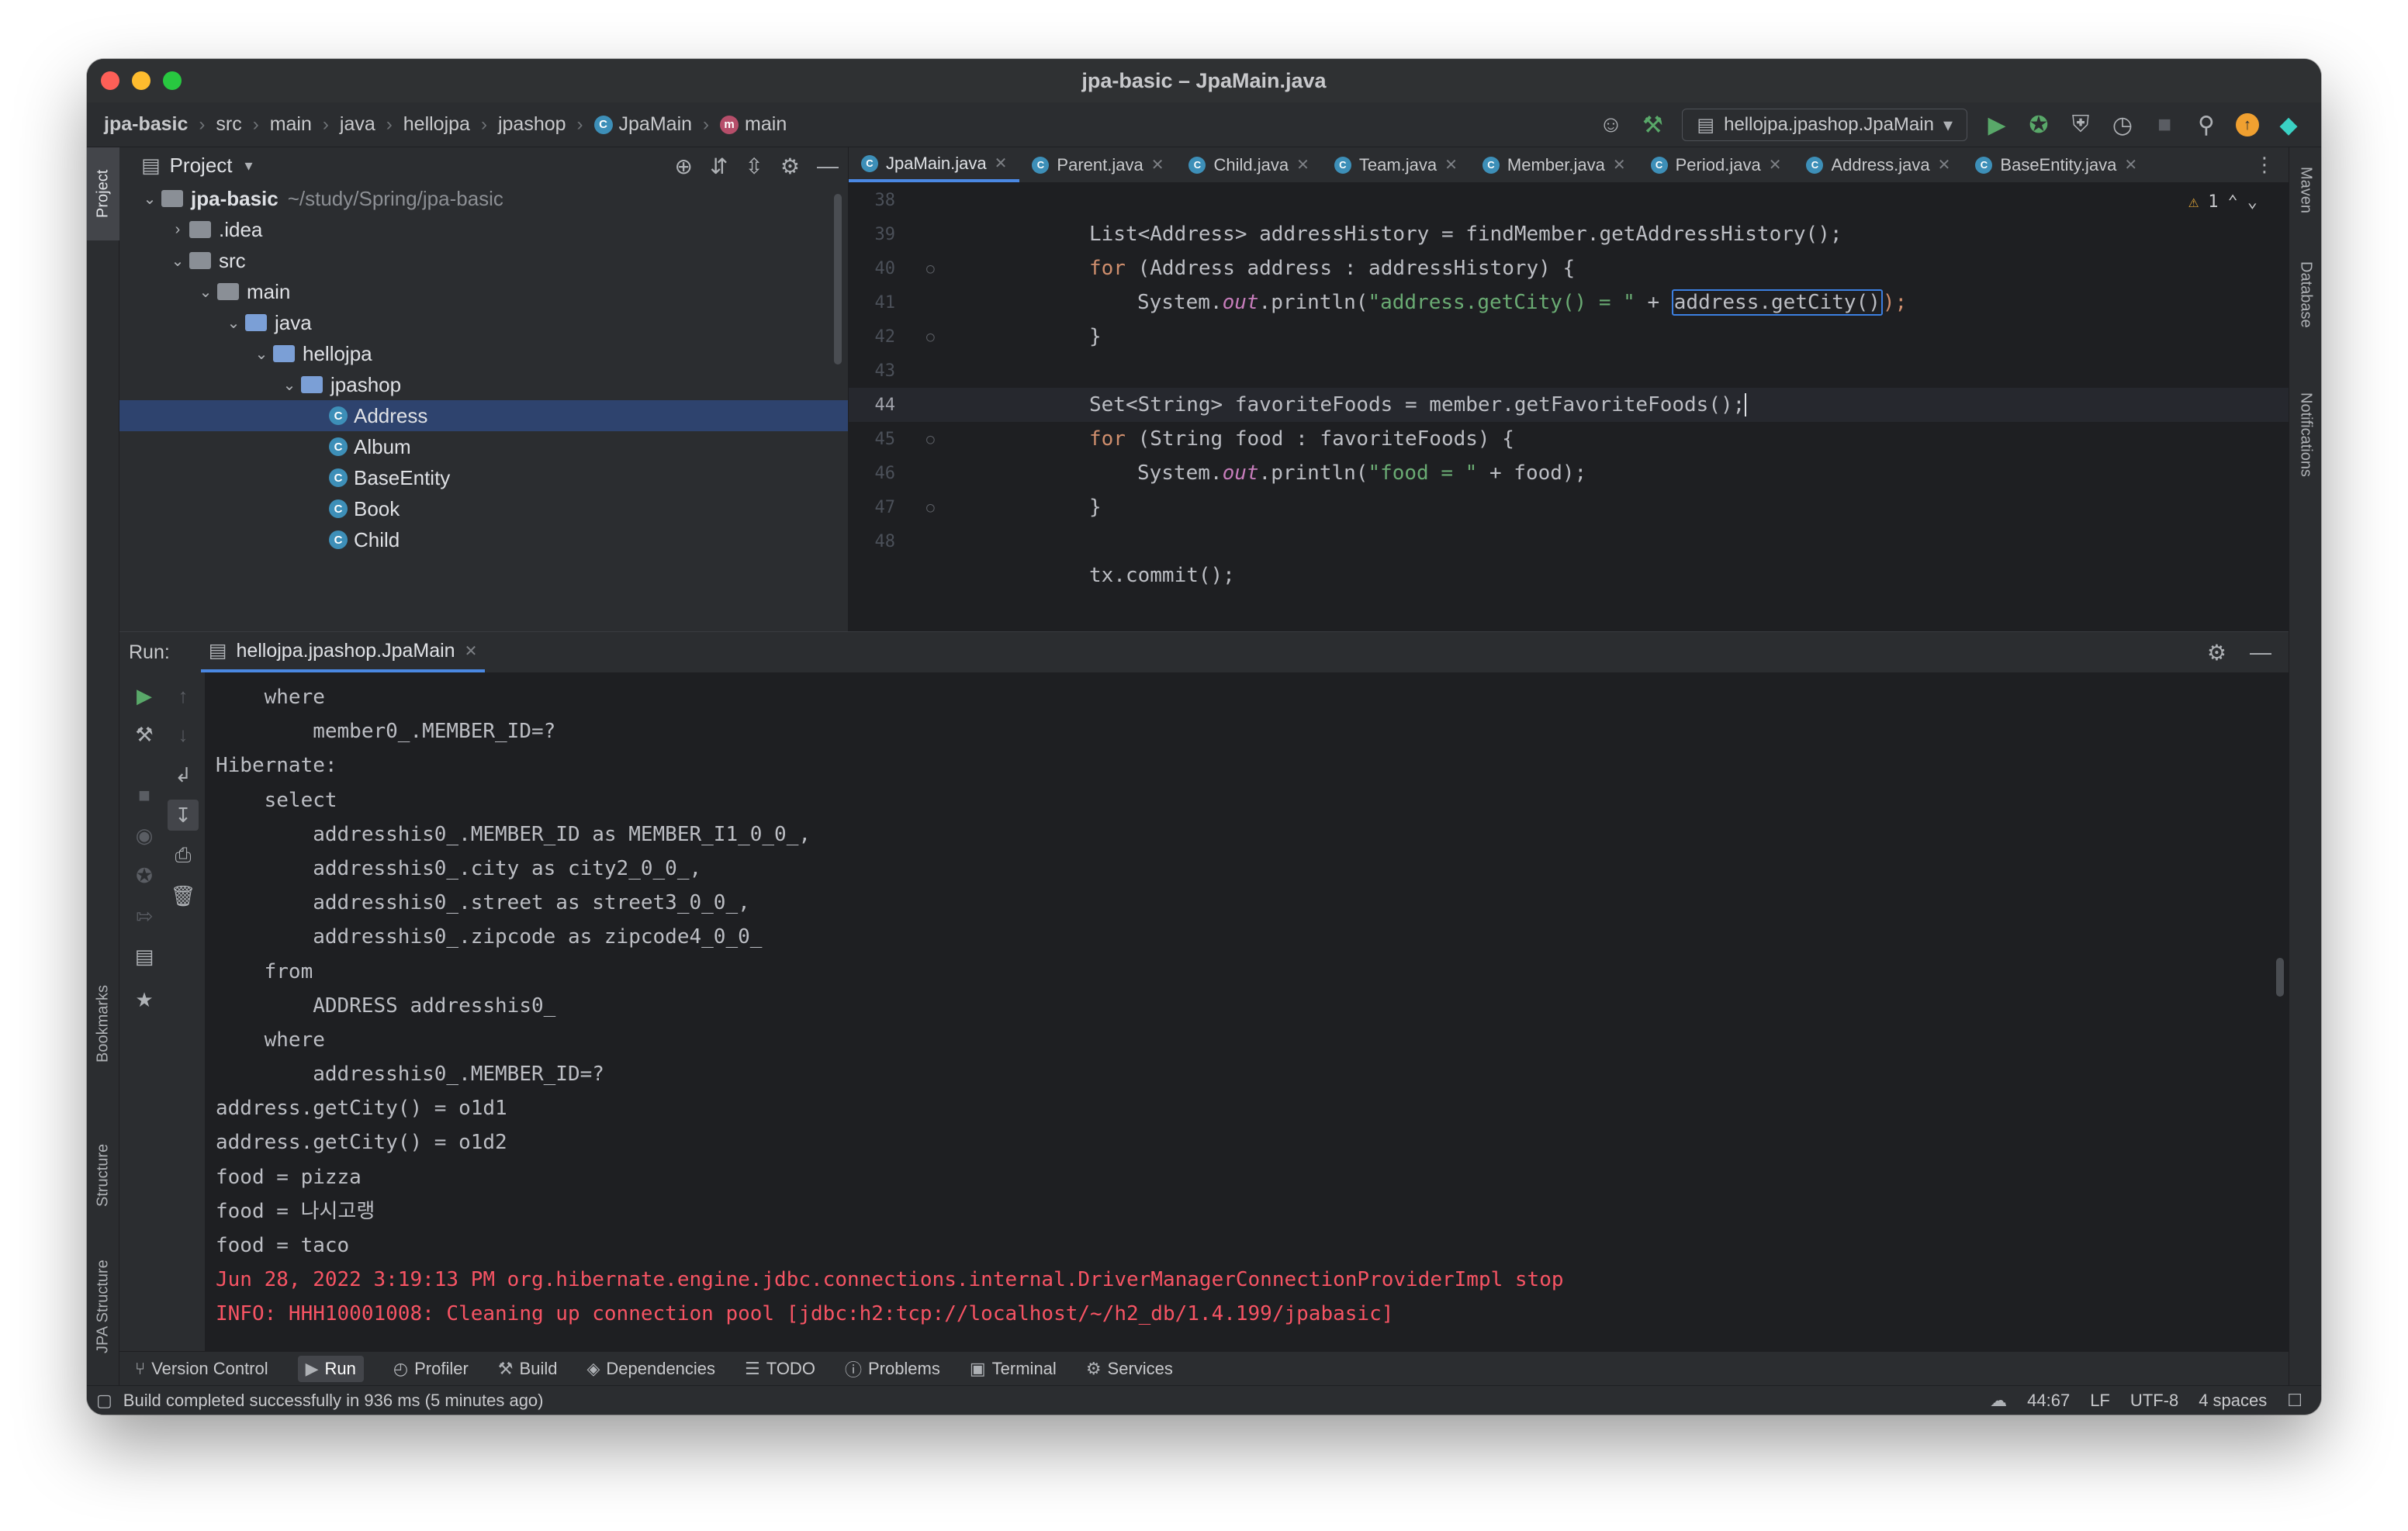 The width and height of the screenshot is (2408, 1531). Describe the element at coordinates (1129, 1369) in the screenshot. I see `bottom-tool-services: ⚙ Services` at that location.